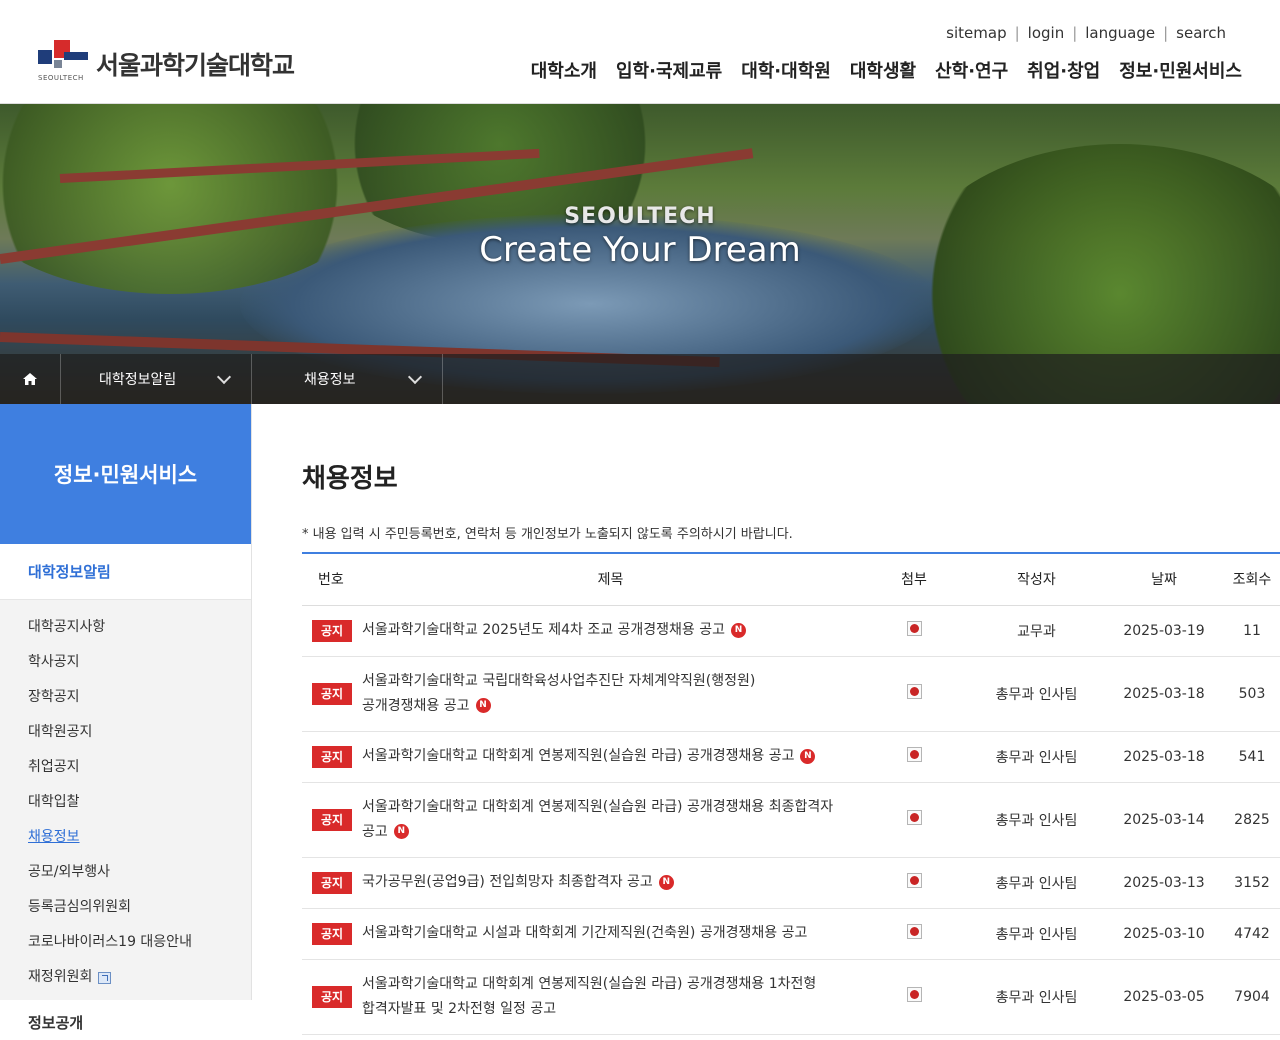  I want to click on nav-item-colleges: 대학·대학원, so click(786, 70).